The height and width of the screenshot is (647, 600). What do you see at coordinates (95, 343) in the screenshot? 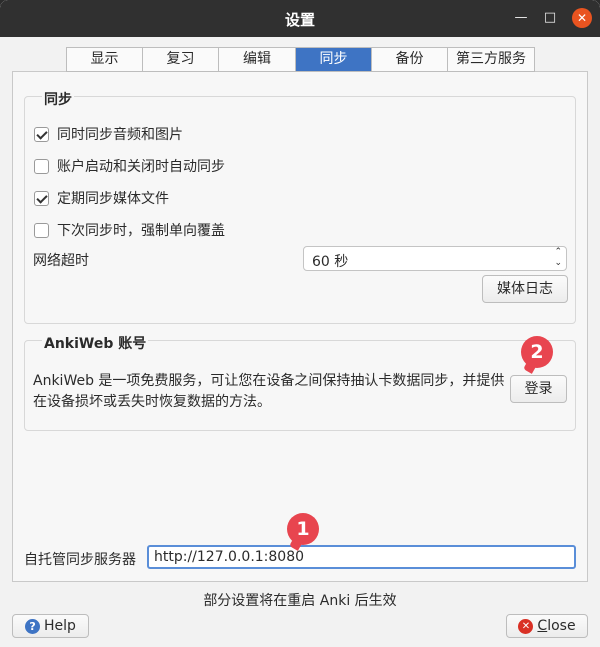
I see `ankiweb-group-title: AnkiWeb 账号` at bounding box center [95, 343].